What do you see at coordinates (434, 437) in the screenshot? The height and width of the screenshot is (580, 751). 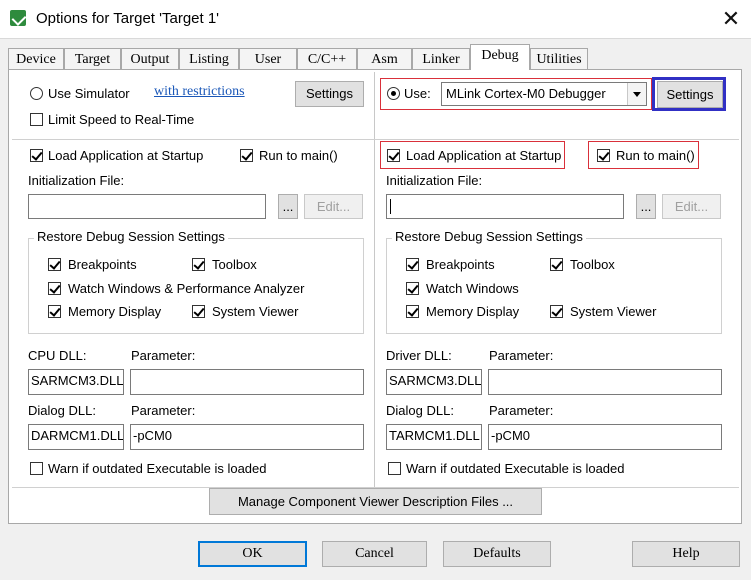 I see `dialog-dll-input-right: TARMCM1.DLL` at bounding box center [434, 437].